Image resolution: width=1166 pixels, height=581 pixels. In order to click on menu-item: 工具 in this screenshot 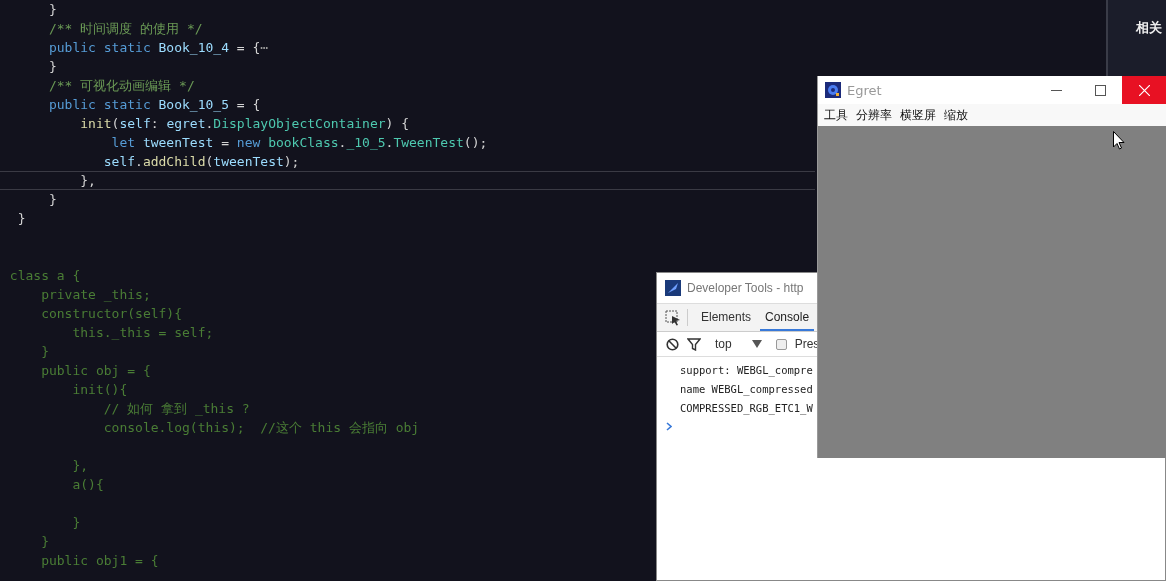, I will do `click(836, 115)`.